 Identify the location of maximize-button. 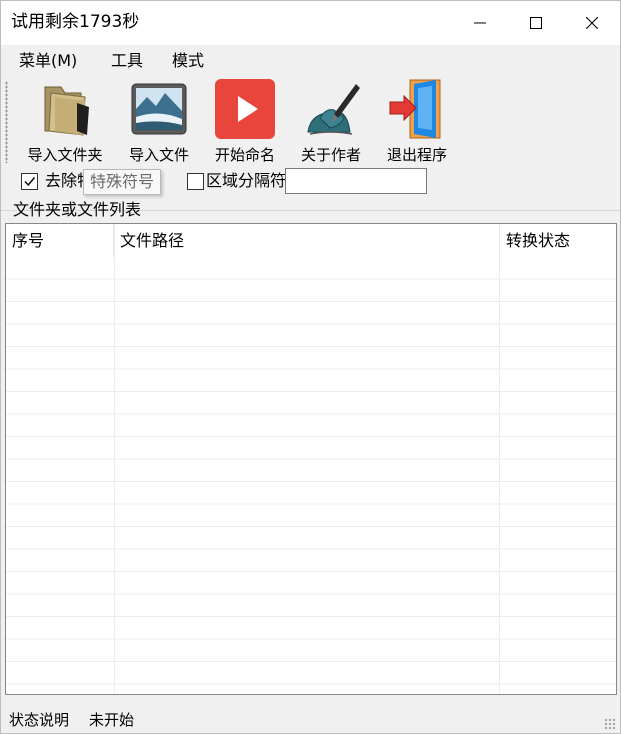
(536, 23).